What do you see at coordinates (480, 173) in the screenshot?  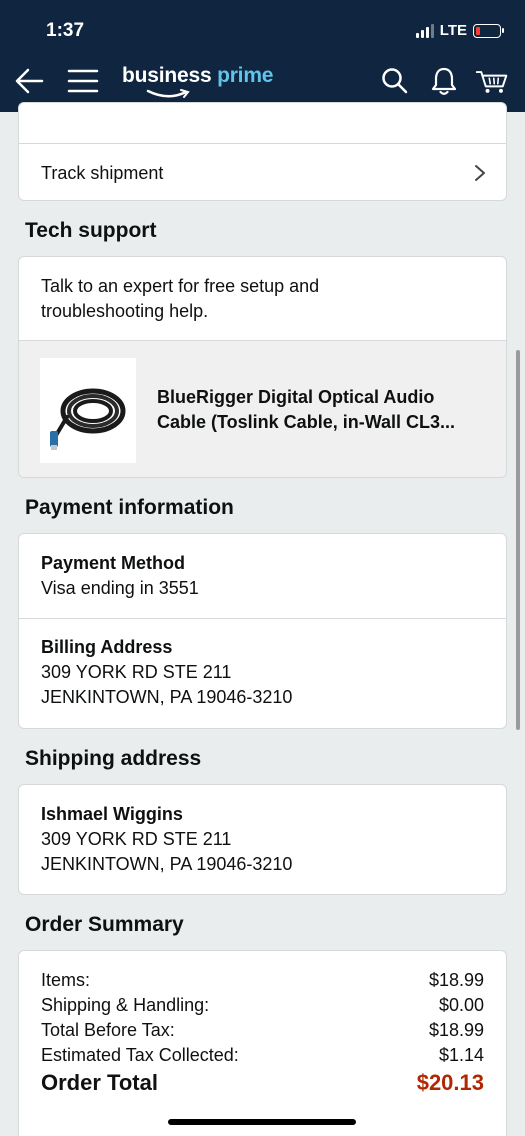 I see `chevron-right-icon` at bounding box center [480, 173].